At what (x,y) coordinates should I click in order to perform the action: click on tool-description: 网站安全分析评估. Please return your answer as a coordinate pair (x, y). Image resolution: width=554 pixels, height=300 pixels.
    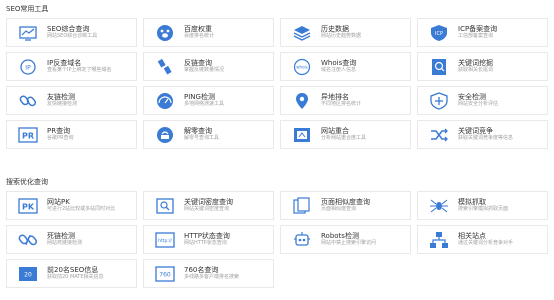
    Looking at the image, I should click on (478, 104).